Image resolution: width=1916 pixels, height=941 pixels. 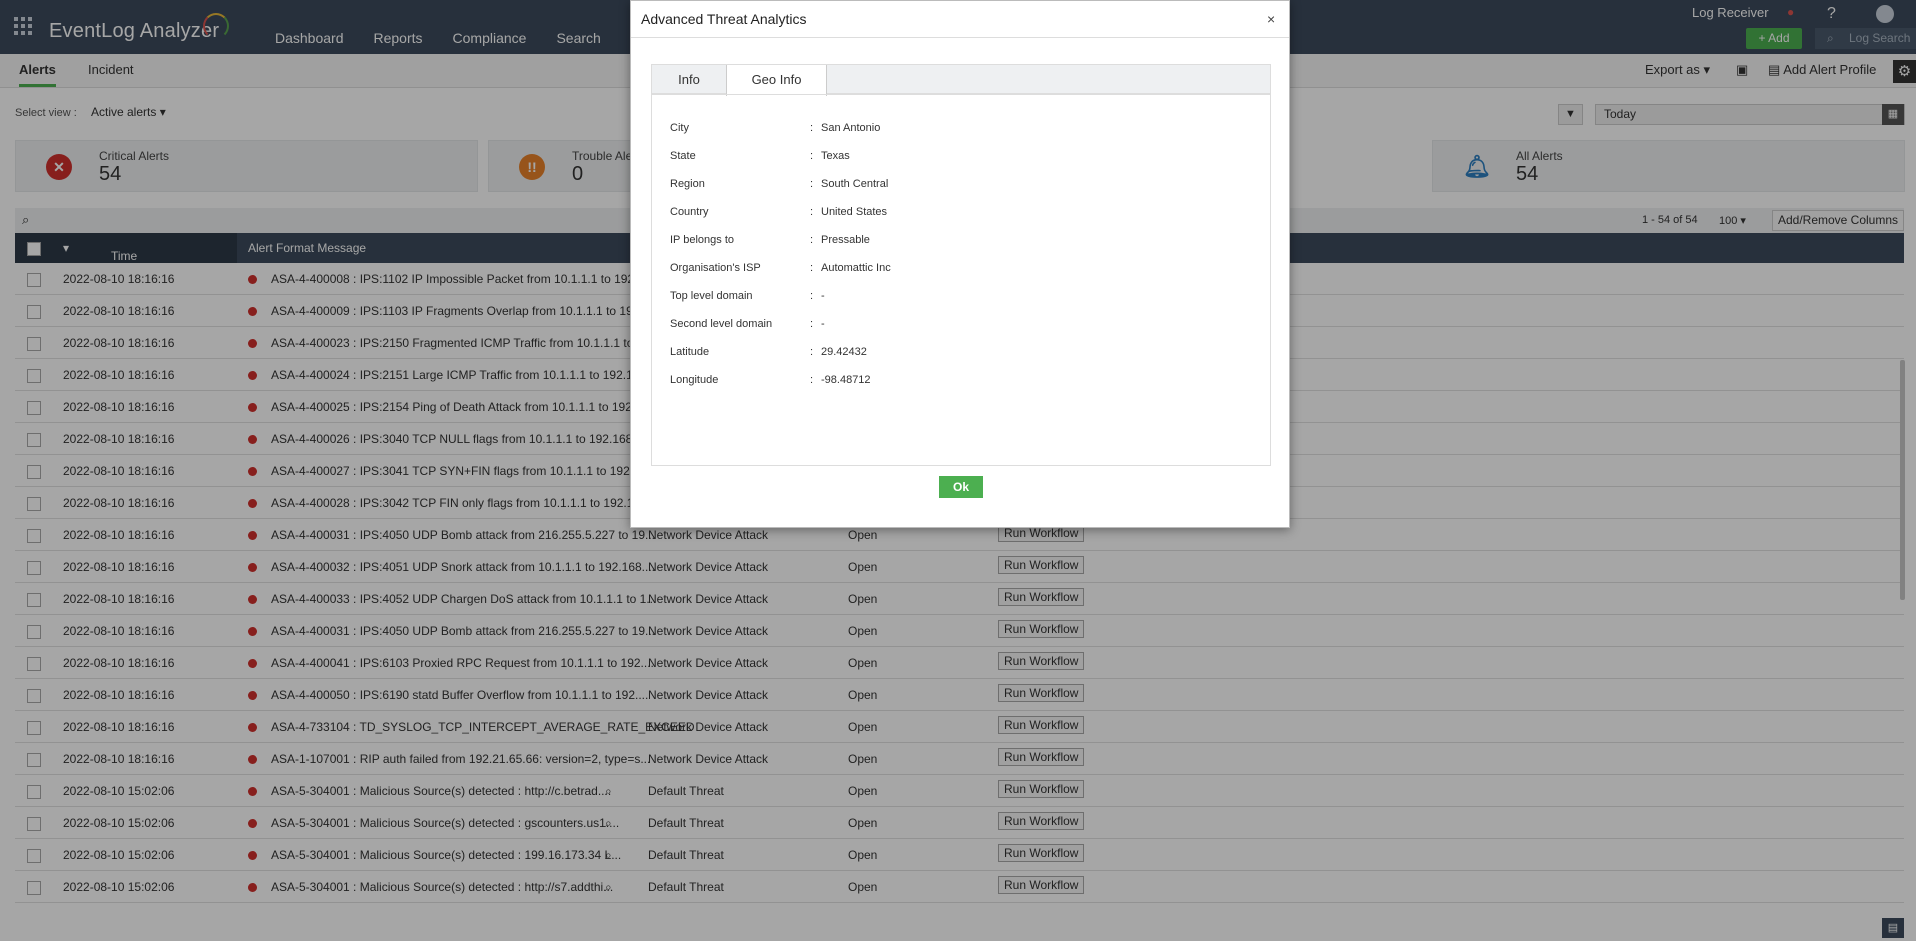 I want to click on geo-key: Second level domain, so click(x=721, y=324).